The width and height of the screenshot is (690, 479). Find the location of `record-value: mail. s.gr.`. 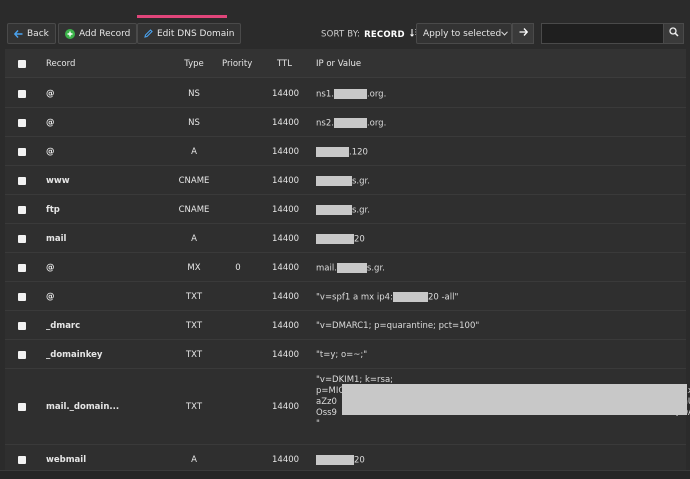

record-value: mail. s.gr. is located at coordinates (350, 268).